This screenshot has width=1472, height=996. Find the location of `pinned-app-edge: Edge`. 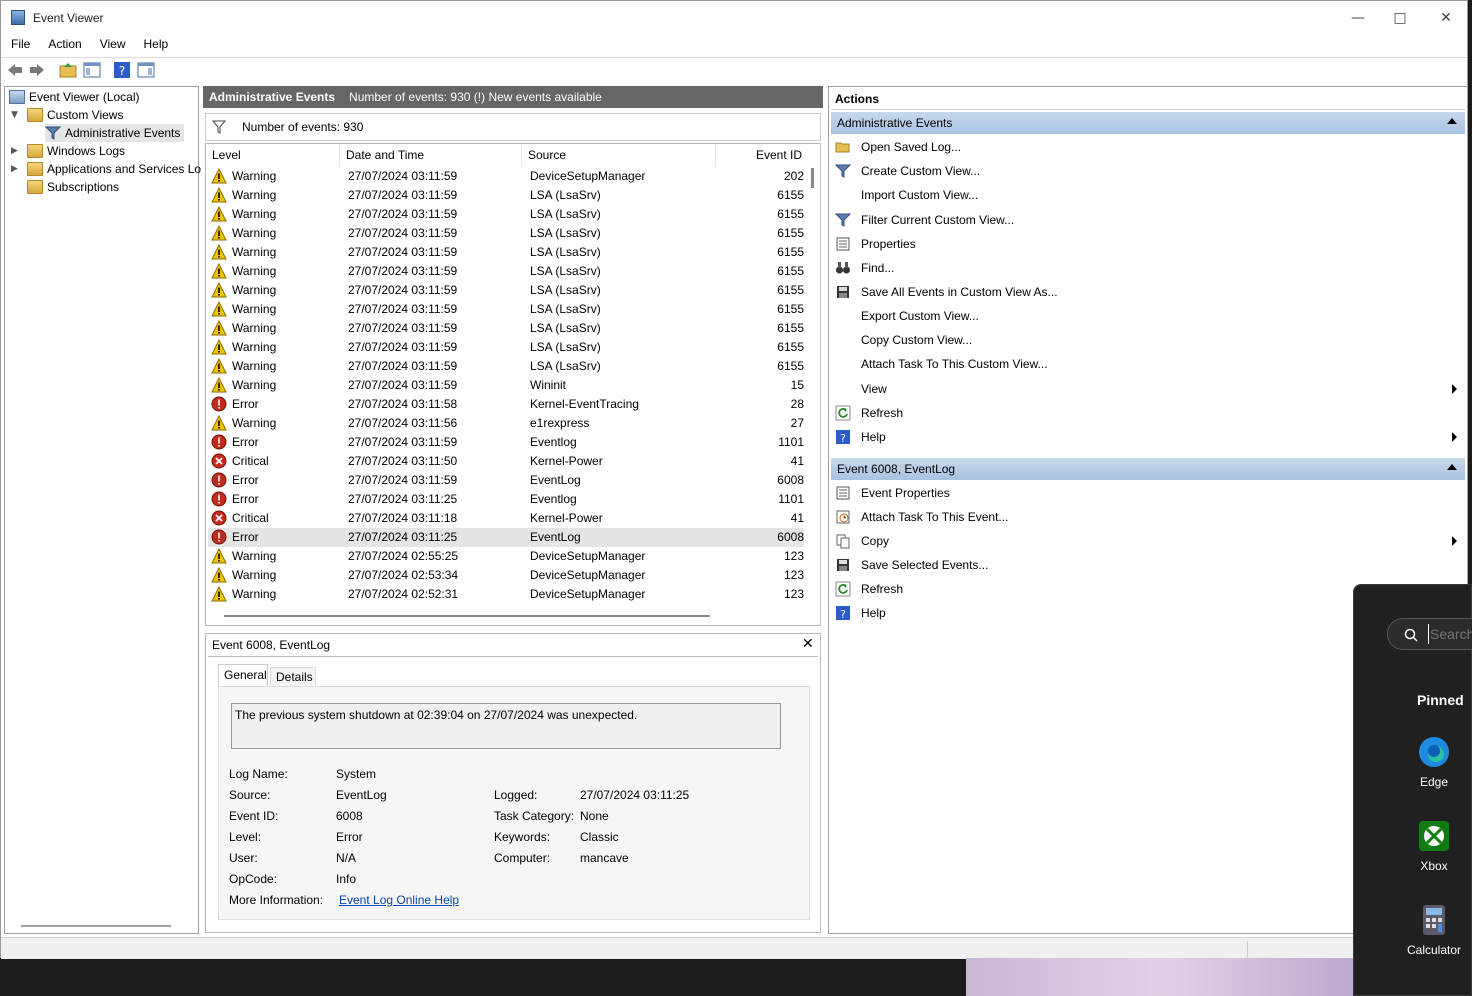

pinned-app-edge: Edge is located at coordinates (1434, 762).